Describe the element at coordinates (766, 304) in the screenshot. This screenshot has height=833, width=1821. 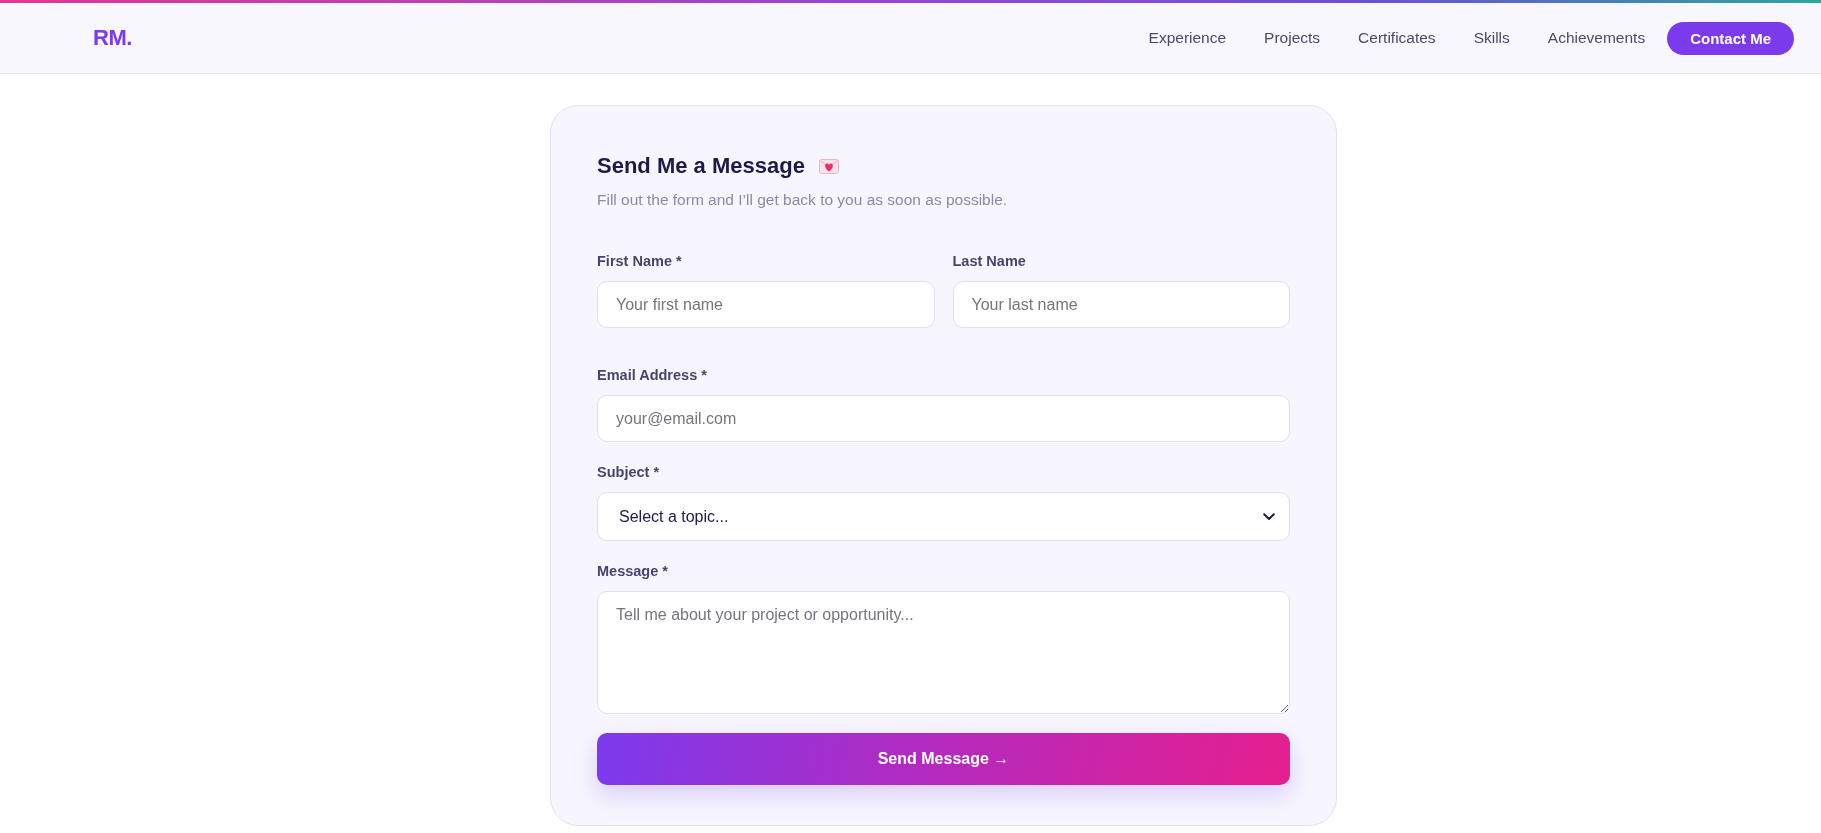
I see `input-field: Your first name` at that location.